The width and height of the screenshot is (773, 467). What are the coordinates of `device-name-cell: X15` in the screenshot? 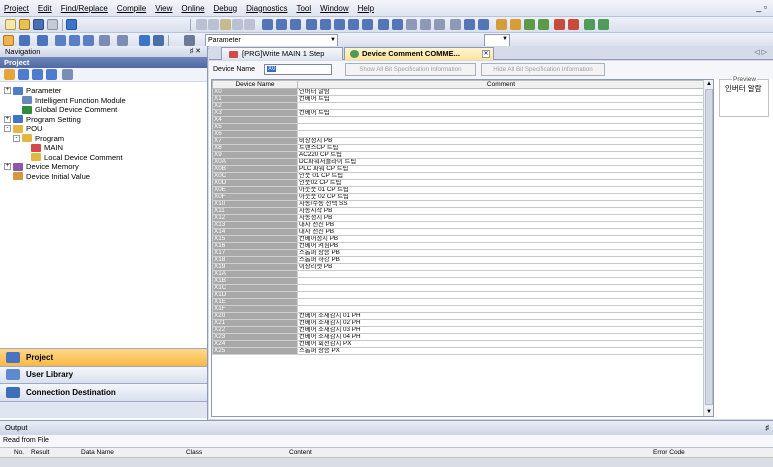 It's located at (255, 239).